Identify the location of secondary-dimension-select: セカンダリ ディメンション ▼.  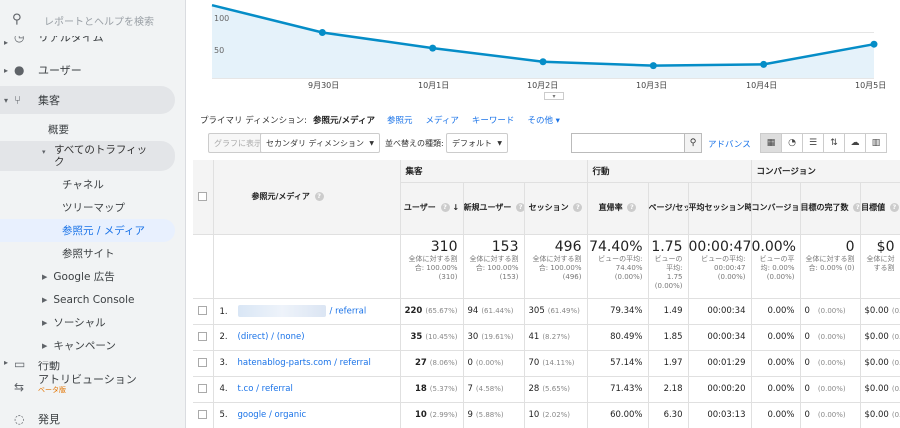
(320, 143).